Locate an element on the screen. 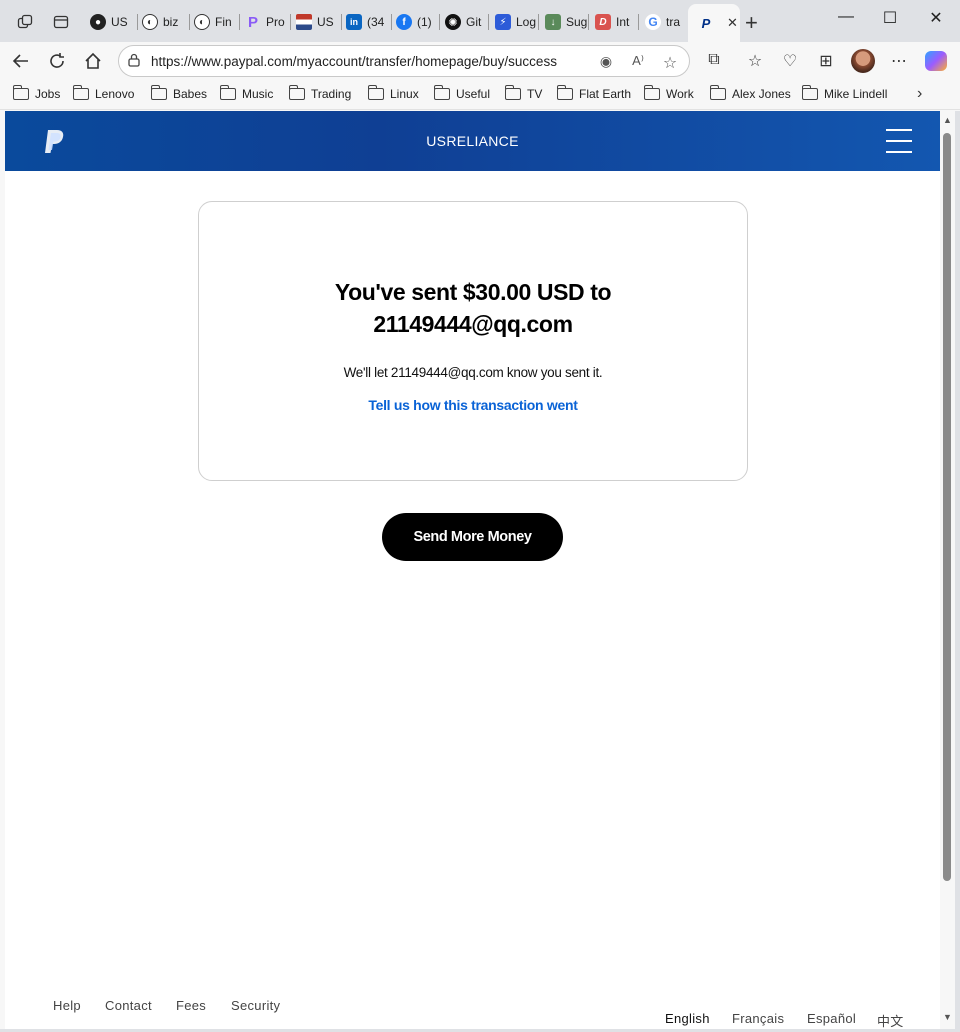 Image resolution: width=960 pixels, height=1032 pixels. tab-6: f (1) is located at coordinates (418, 22).